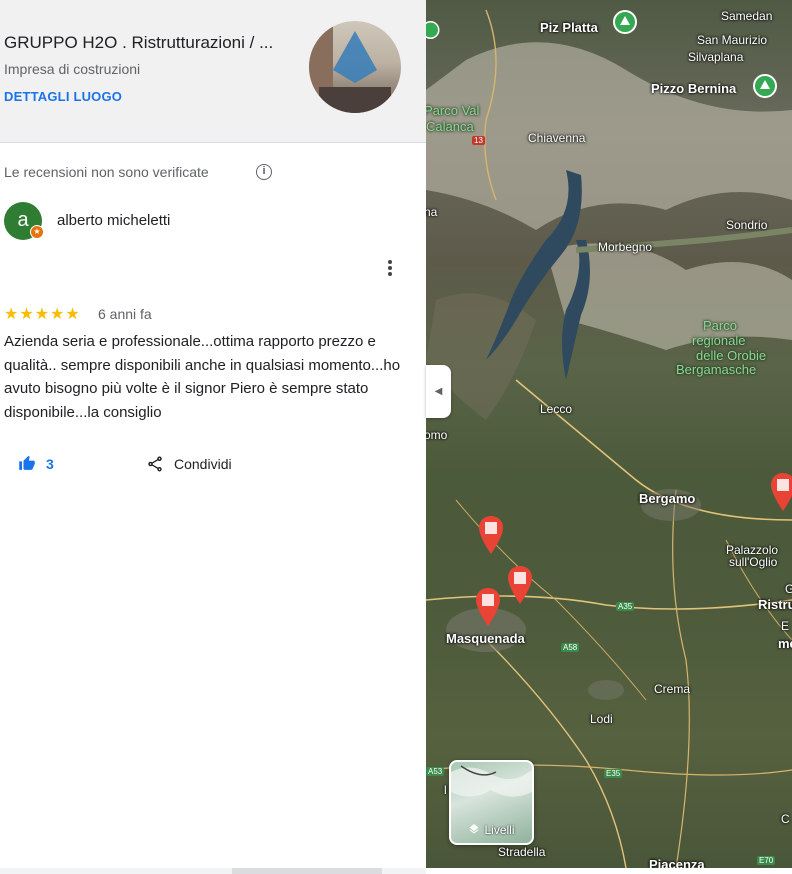  What do you see at coordinates (72, 69) in the screenshot?
I see `place-category: Impresa di costruzioni` at bounding box center [72, 69].